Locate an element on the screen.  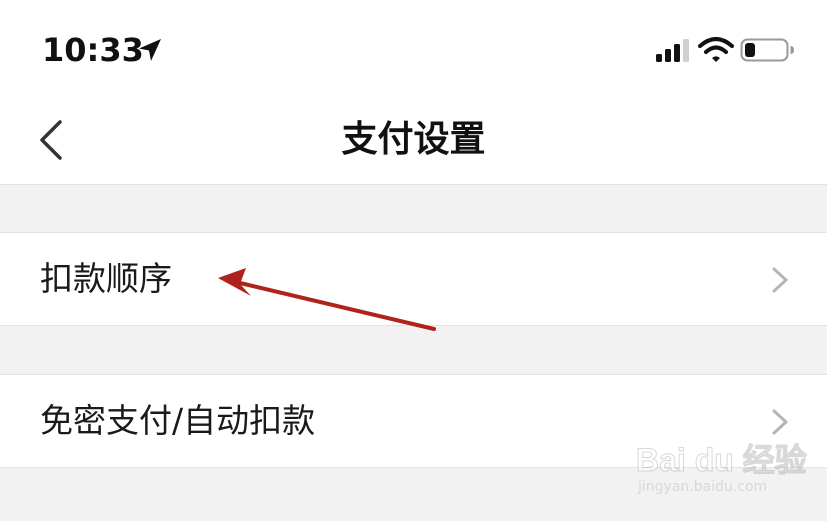
signal-icon is located at coordinates (672, 50).